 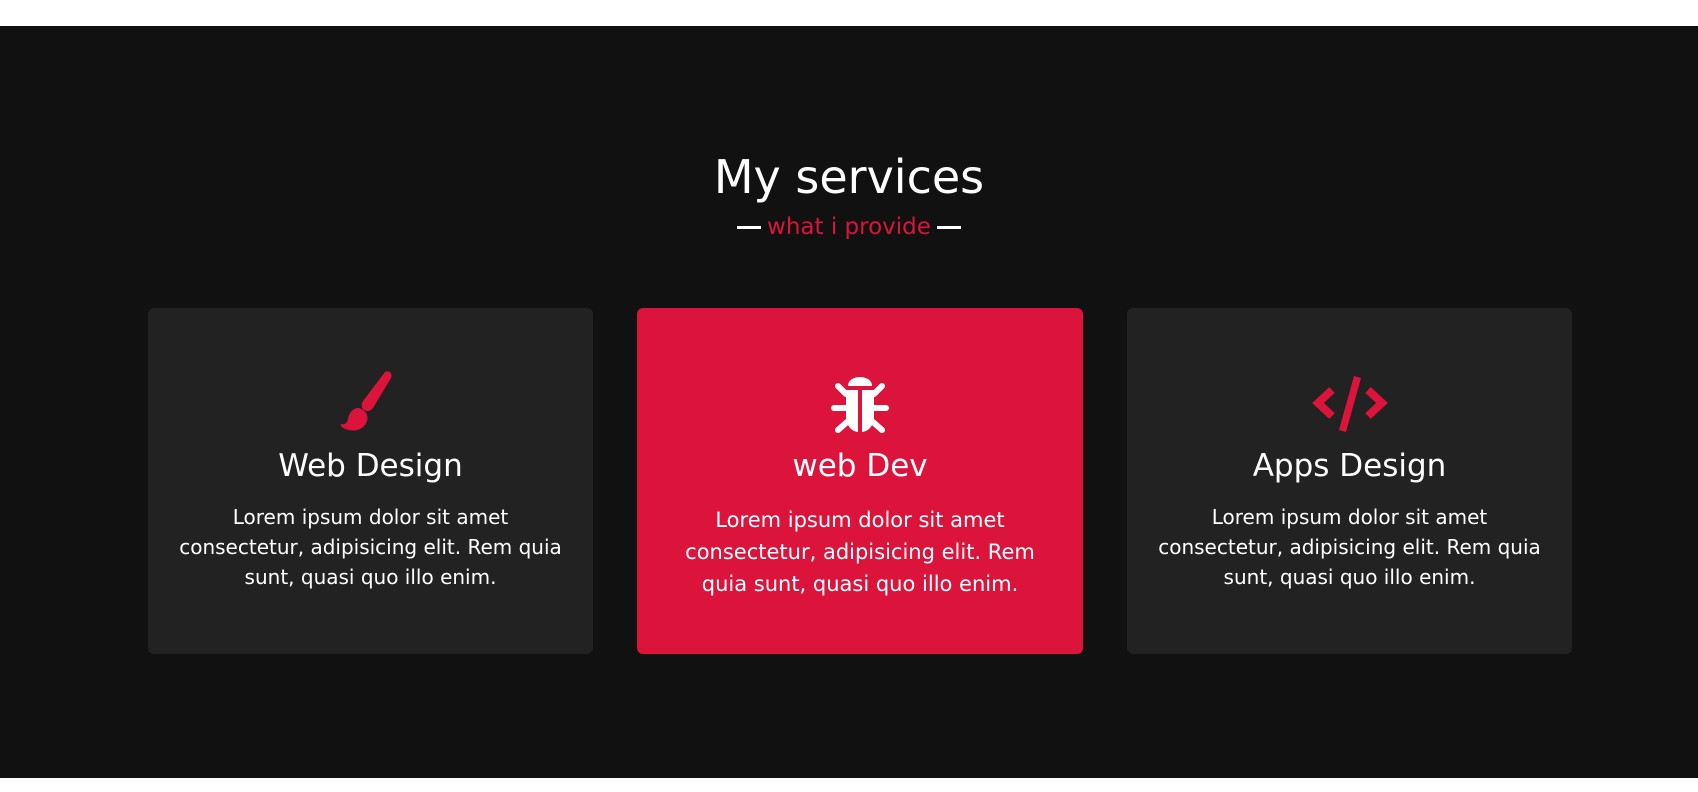 I want to click on section-title: My services, so click(x=849, y=177).